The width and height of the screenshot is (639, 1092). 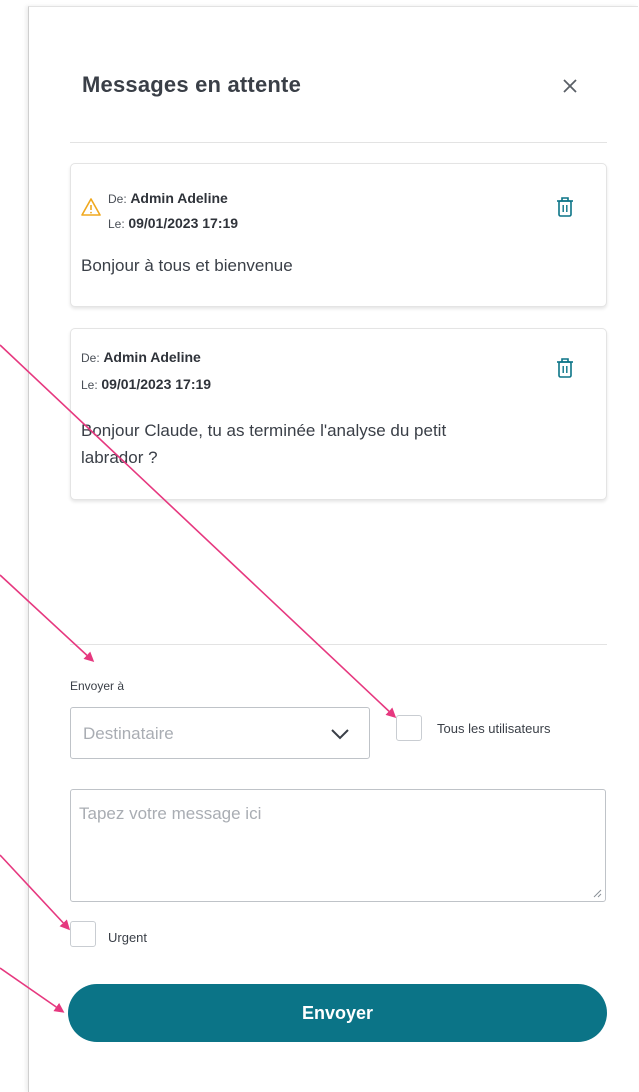 What do you see at coordinates (220, 733) in the screenshot?
I see `recipient-select: Destinataire` at bounding box center [220, 733].